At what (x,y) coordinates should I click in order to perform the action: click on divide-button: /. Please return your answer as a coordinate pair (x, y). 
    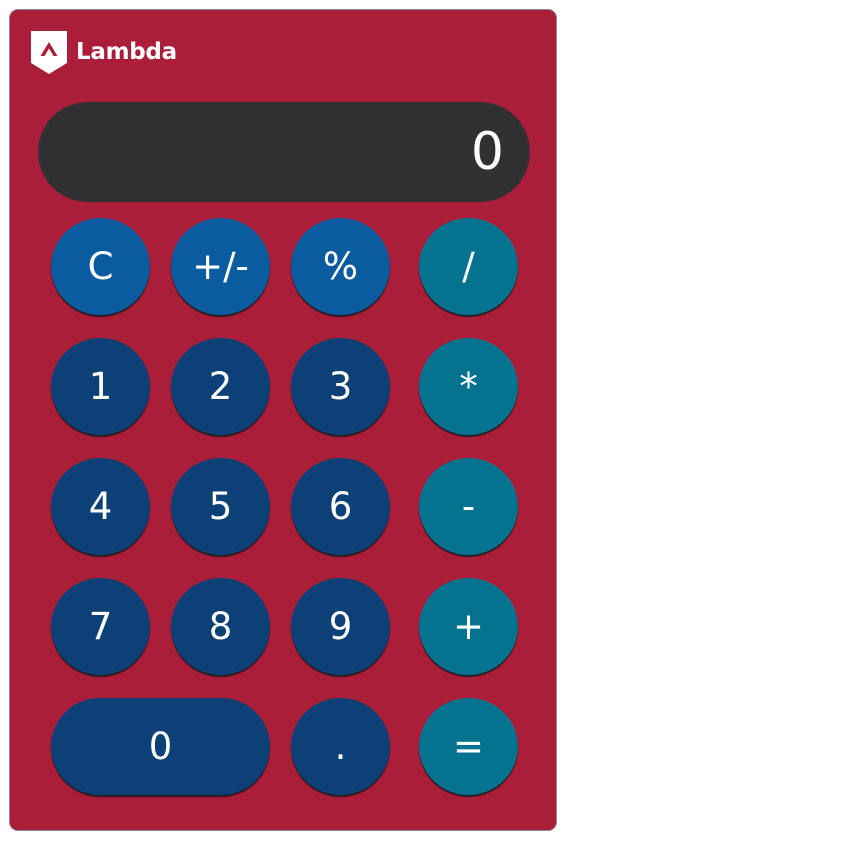
    Looking at the image, I should click on (468, 266).